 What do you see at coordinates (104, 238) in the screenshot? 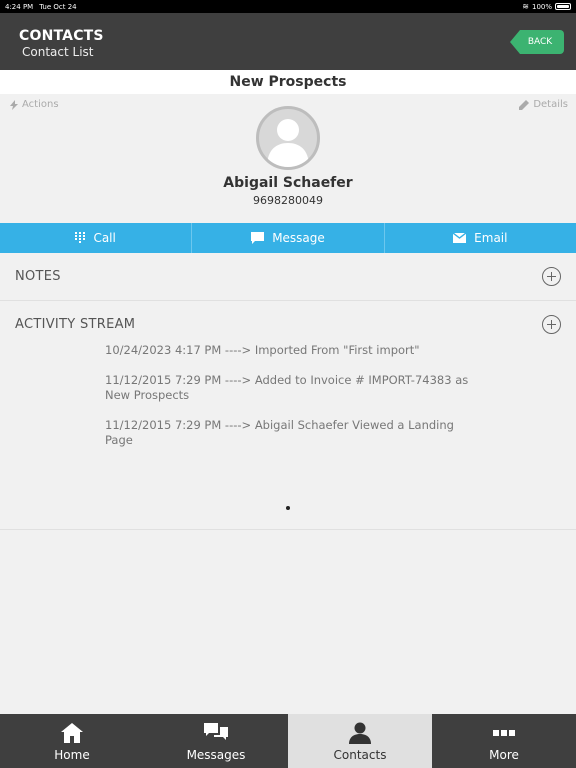
I see `call-label: Call` at bounding box center [104, 238].